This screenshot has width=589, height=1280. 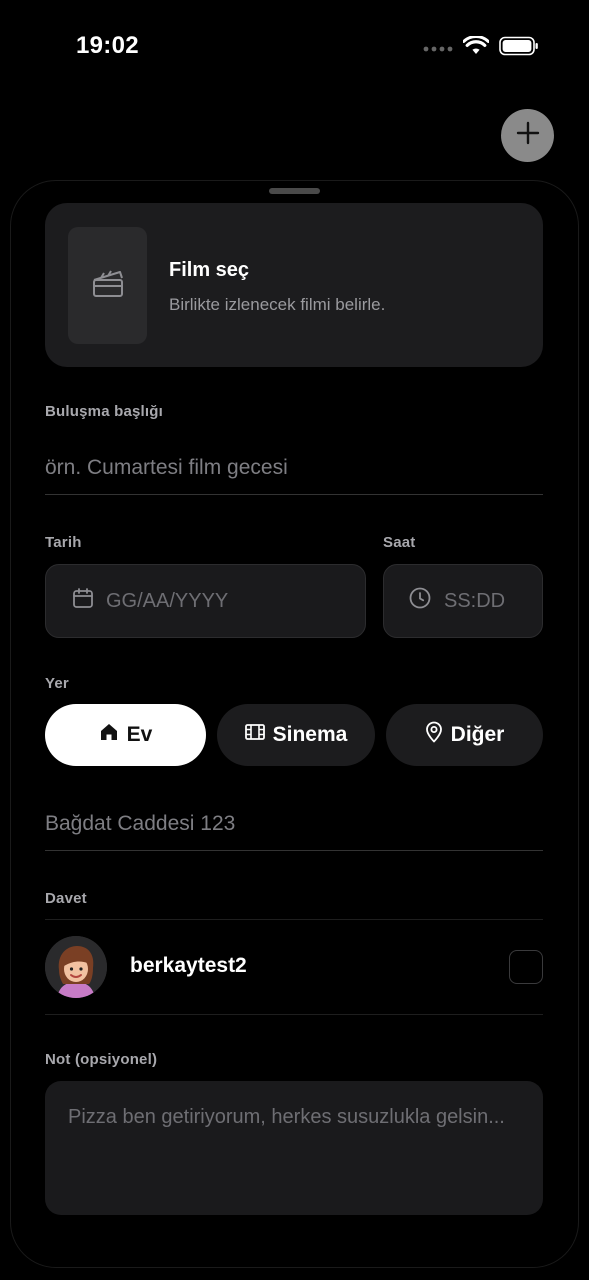 What do you see at coordinates (188, 965) in the screenshot?
I see `invite-username: berkaytest2` at bounding box center [188, 965].